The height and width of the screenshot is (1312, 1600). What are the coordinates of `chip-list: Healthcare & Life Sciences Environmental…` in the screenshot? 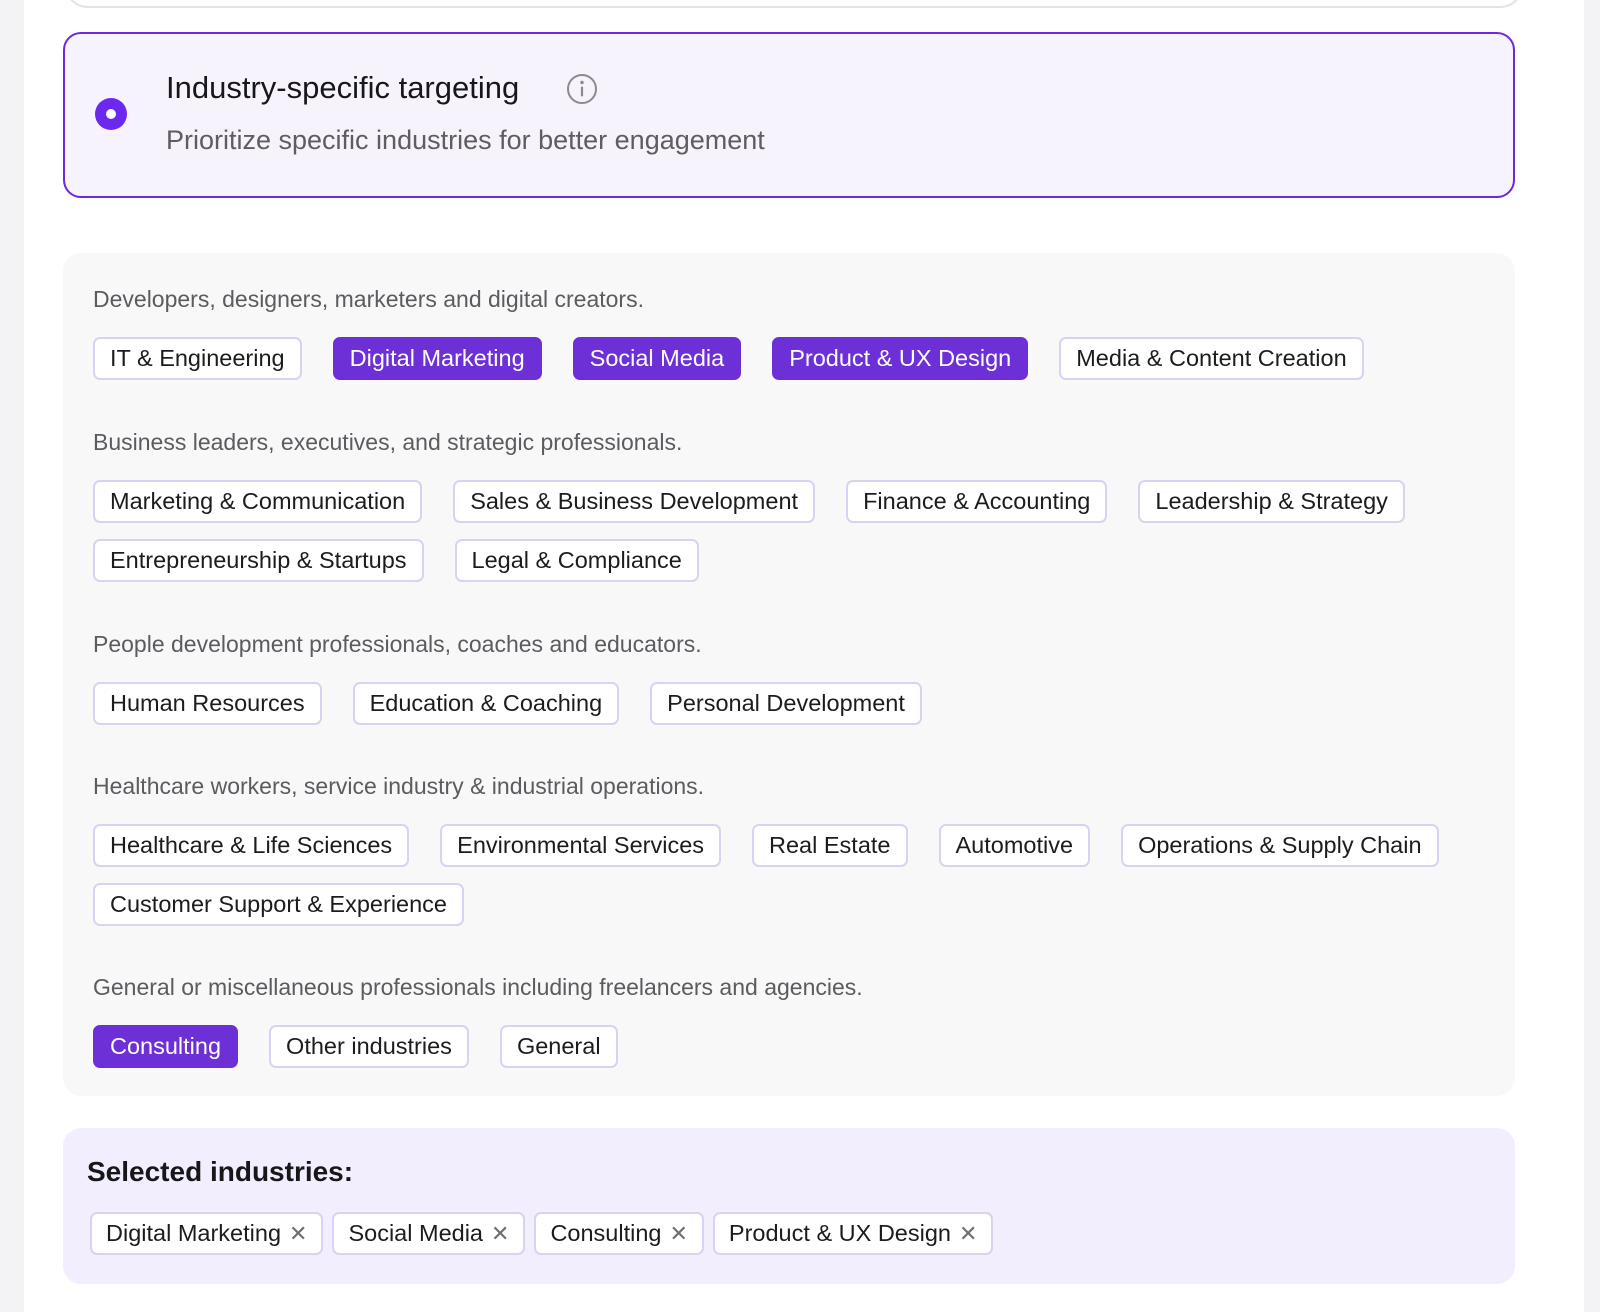 It's located at (793, 875).